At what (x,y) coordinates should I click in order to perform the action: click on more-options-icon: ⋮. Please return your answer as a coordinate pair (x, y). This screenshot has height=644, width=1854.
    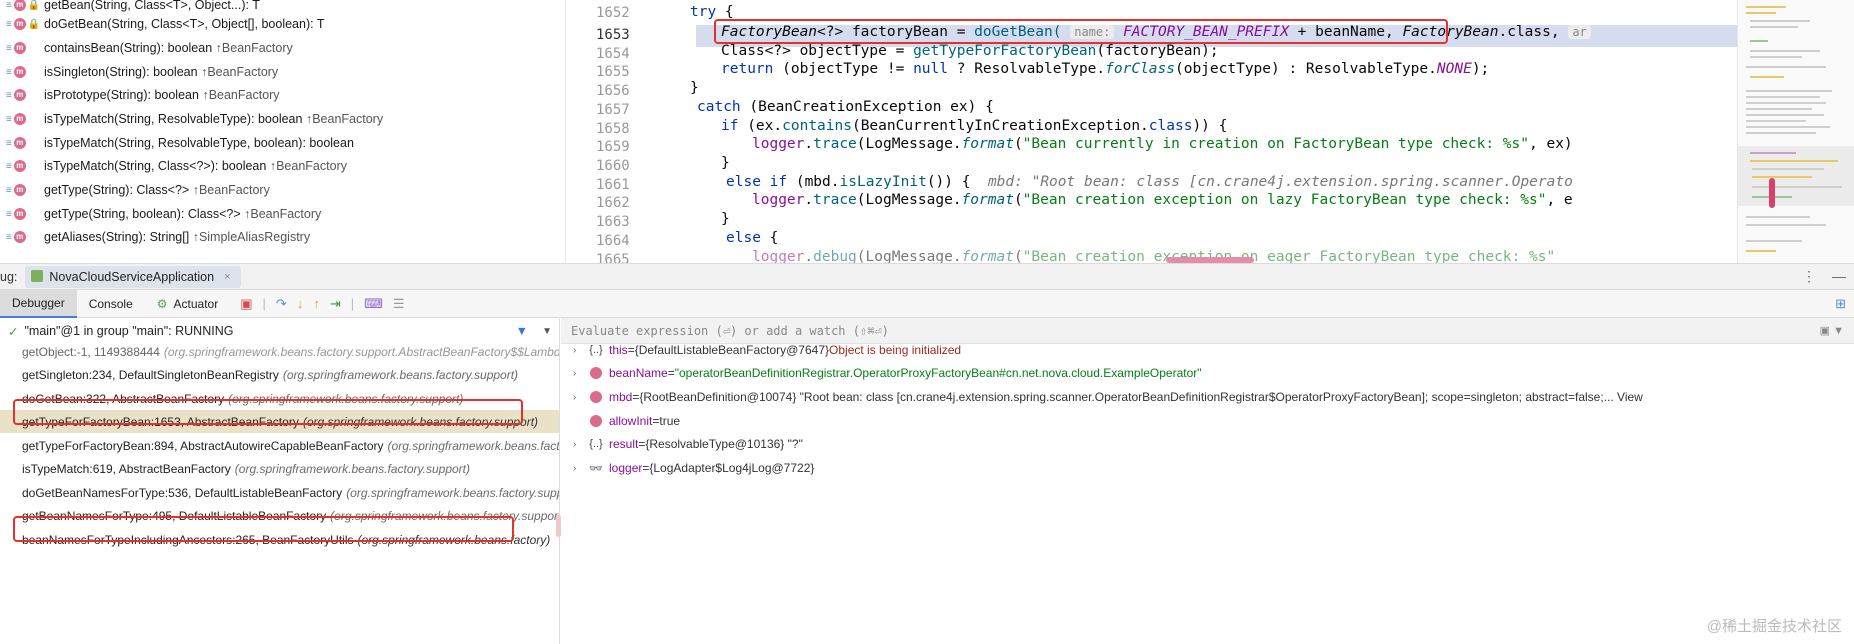
    Looking at the image, I should click on (1809, 276).